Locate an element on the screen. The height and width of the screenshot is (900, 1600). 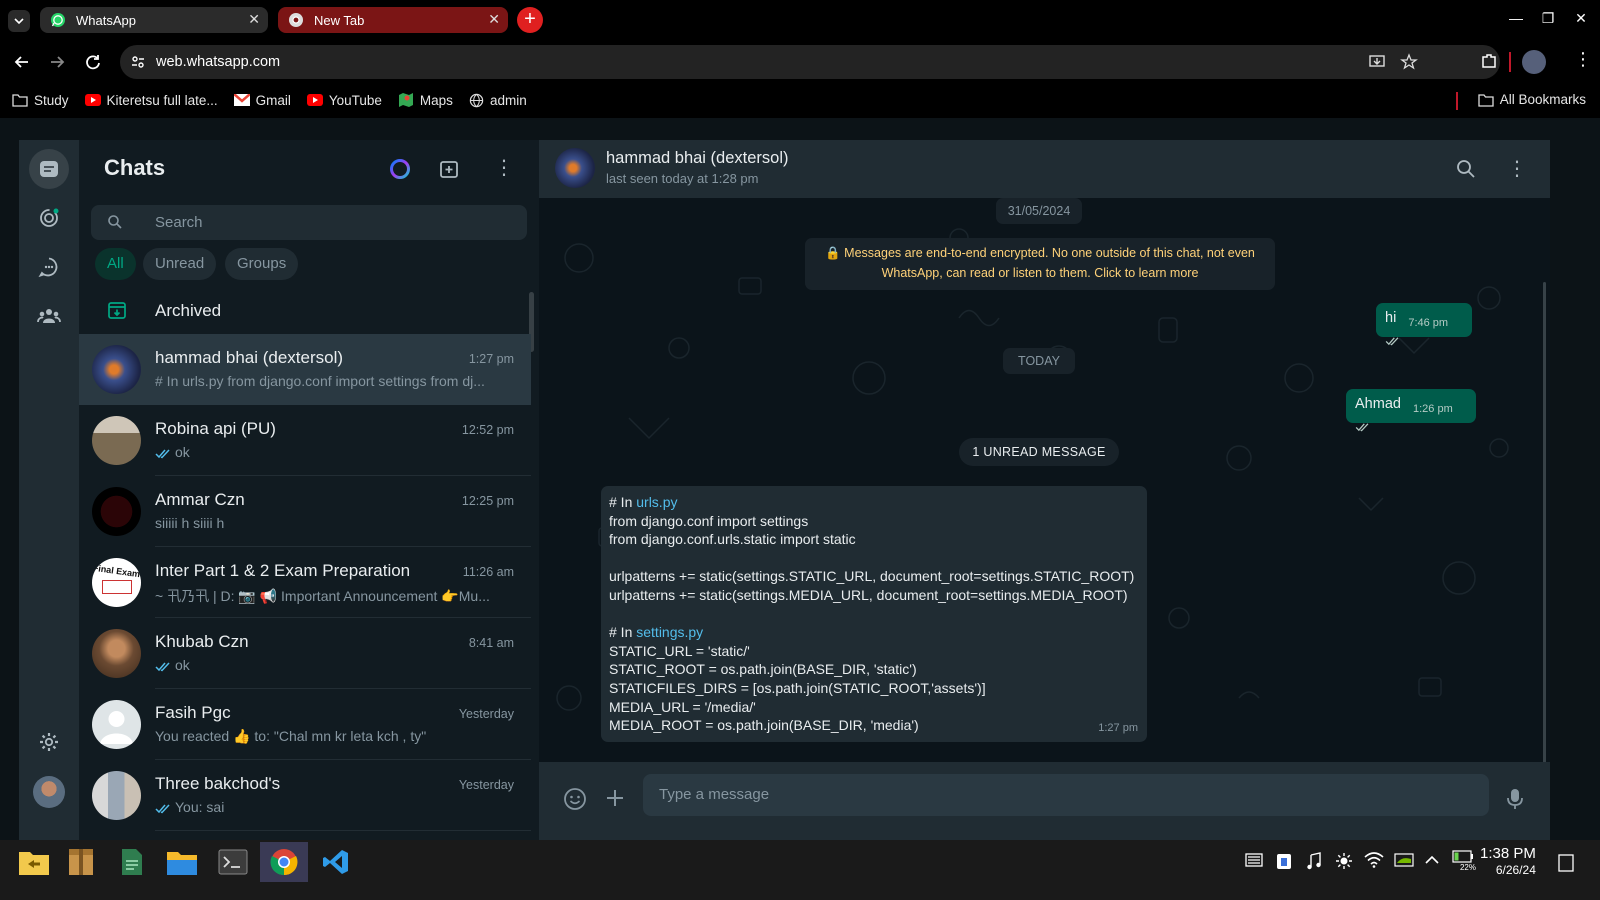
close-window-icon: ✕ is located at coordinates (1581, 18).